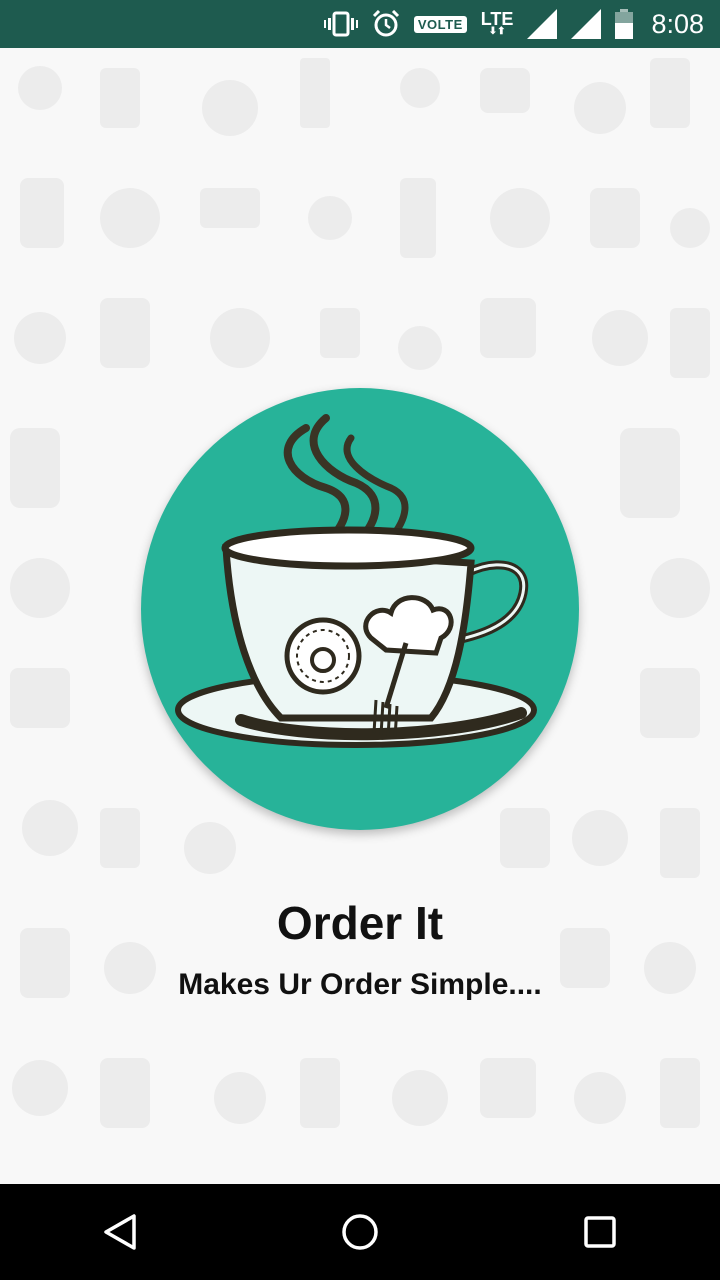 This screenshot has height=1280, width=720. What do you see at coordinates (497, 19) in the screenshot?
I see `lte-label: LTE` at bounding box center [497, 19].